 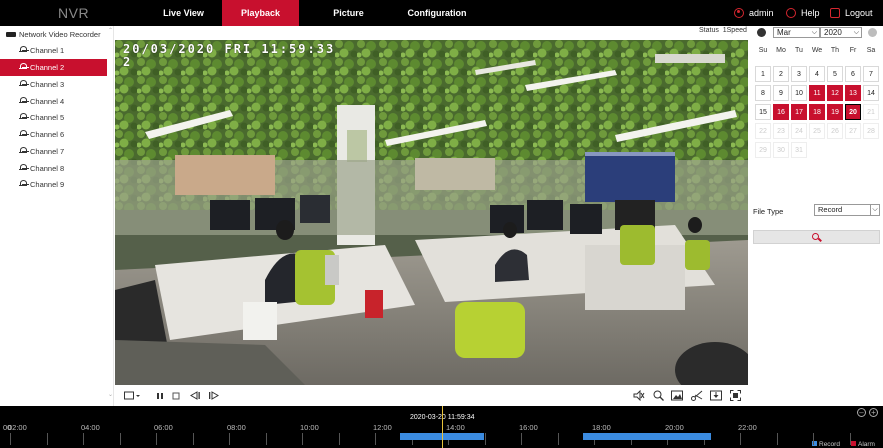 What do you see at coordinates (817, 131) in the screenshot?
I see `calendar-day: 25` at bounding box center [817, 131].